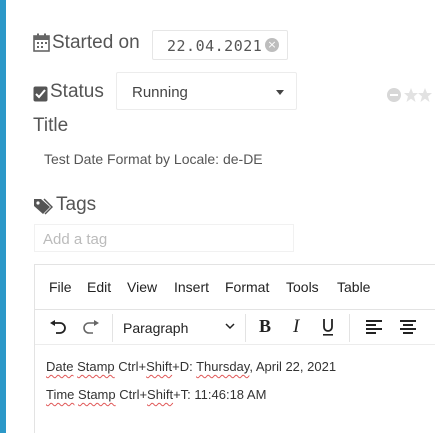 This screenshot has width=435, height=433. What do you see at coordinates (60, 287) in the screenshot?
I see `menu-file: File` at bounding box center [60, 287].